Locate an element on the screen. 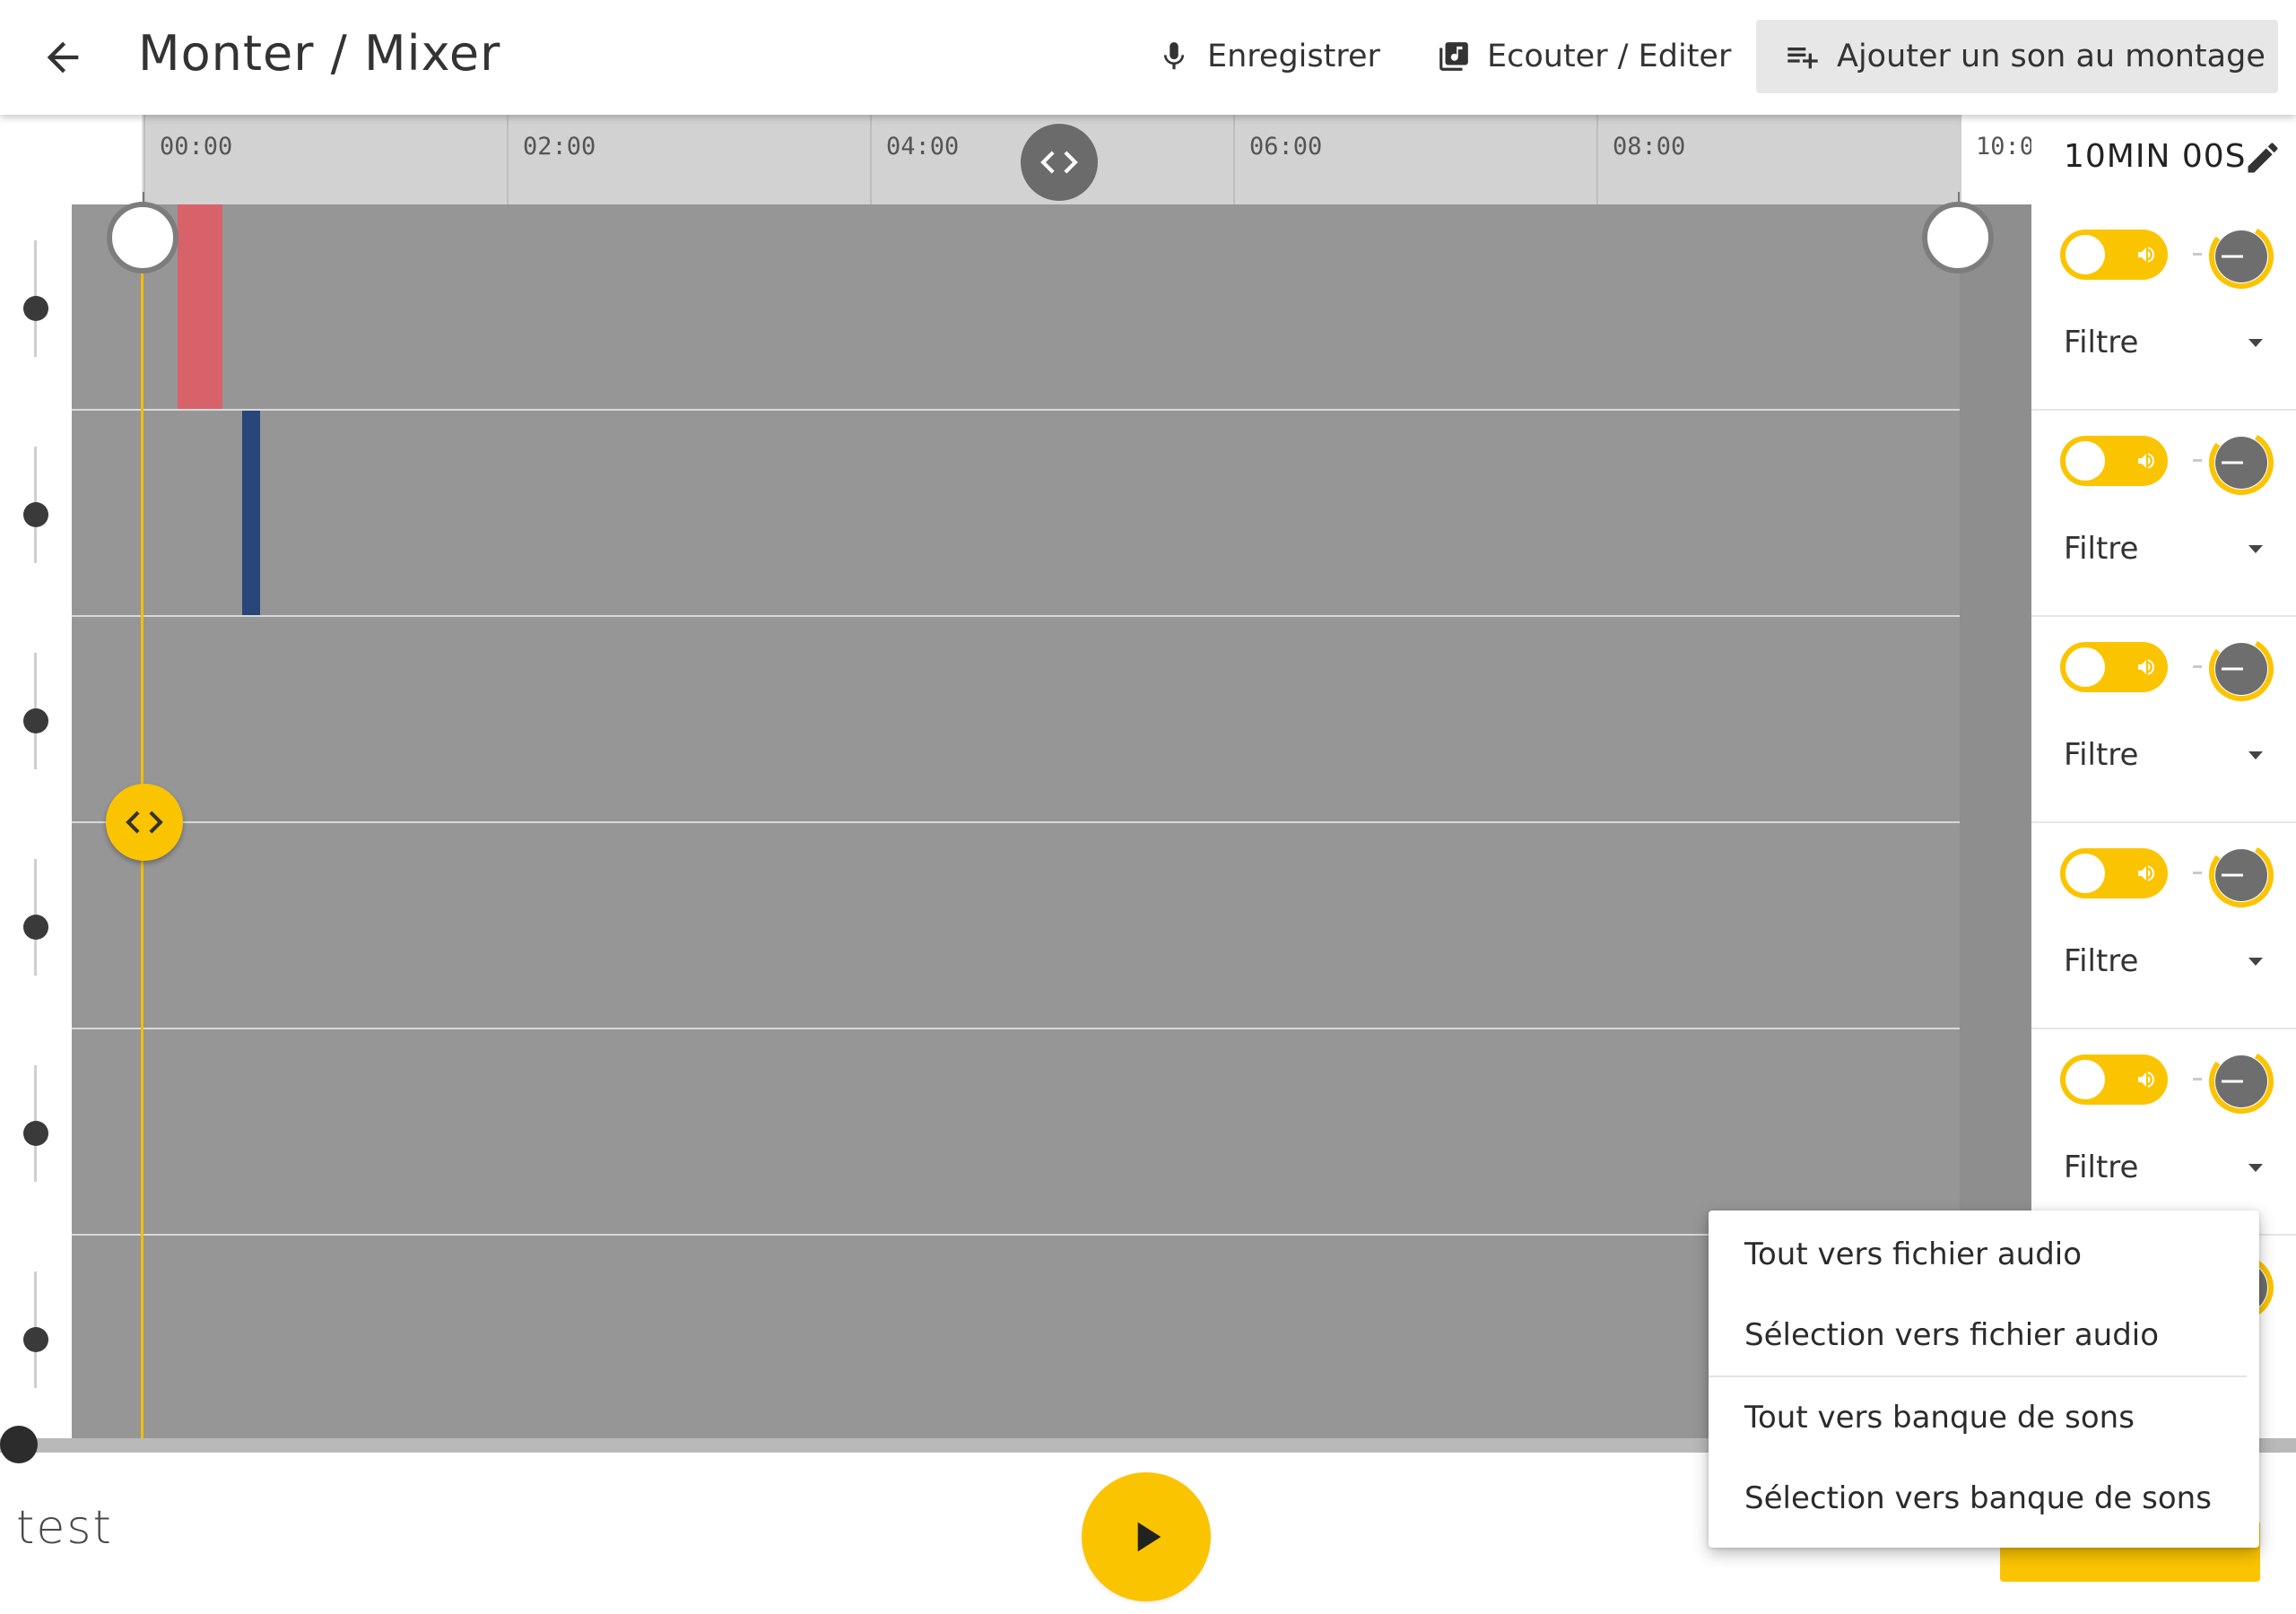  record-button: Enregistrer is located at coordinates (1268, 56).